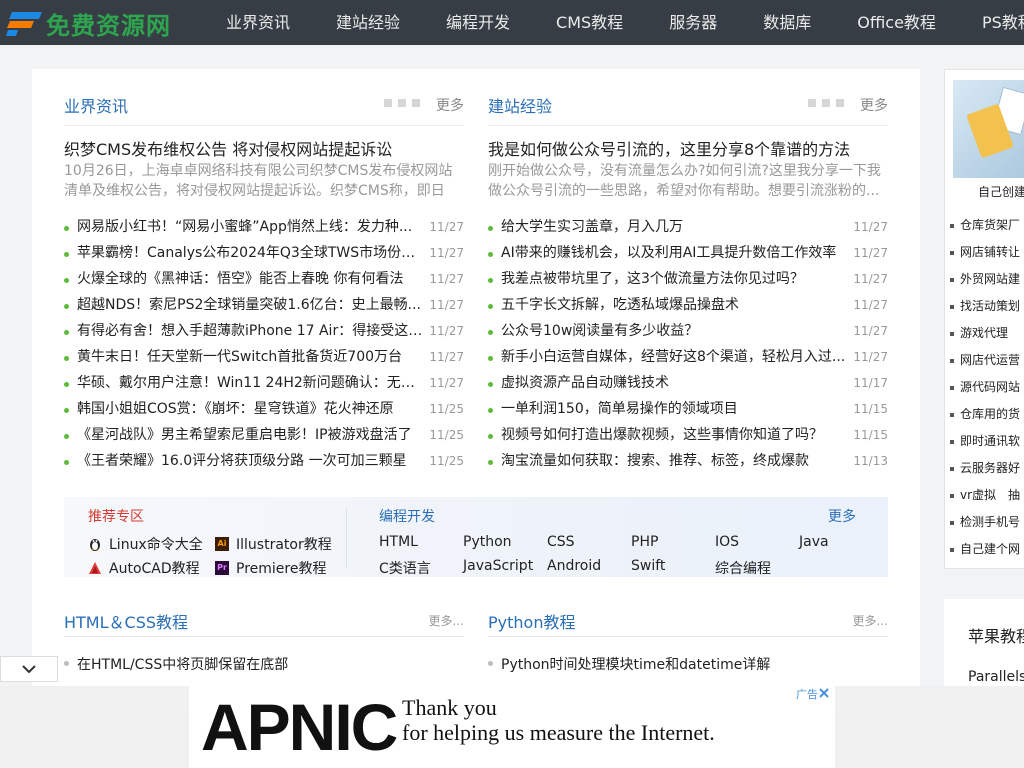 This screenshot has height=768, width=1024. Describe the element at coordinates (487, 542) in the screenshot. I see `dev-link-python: Python` at that location.